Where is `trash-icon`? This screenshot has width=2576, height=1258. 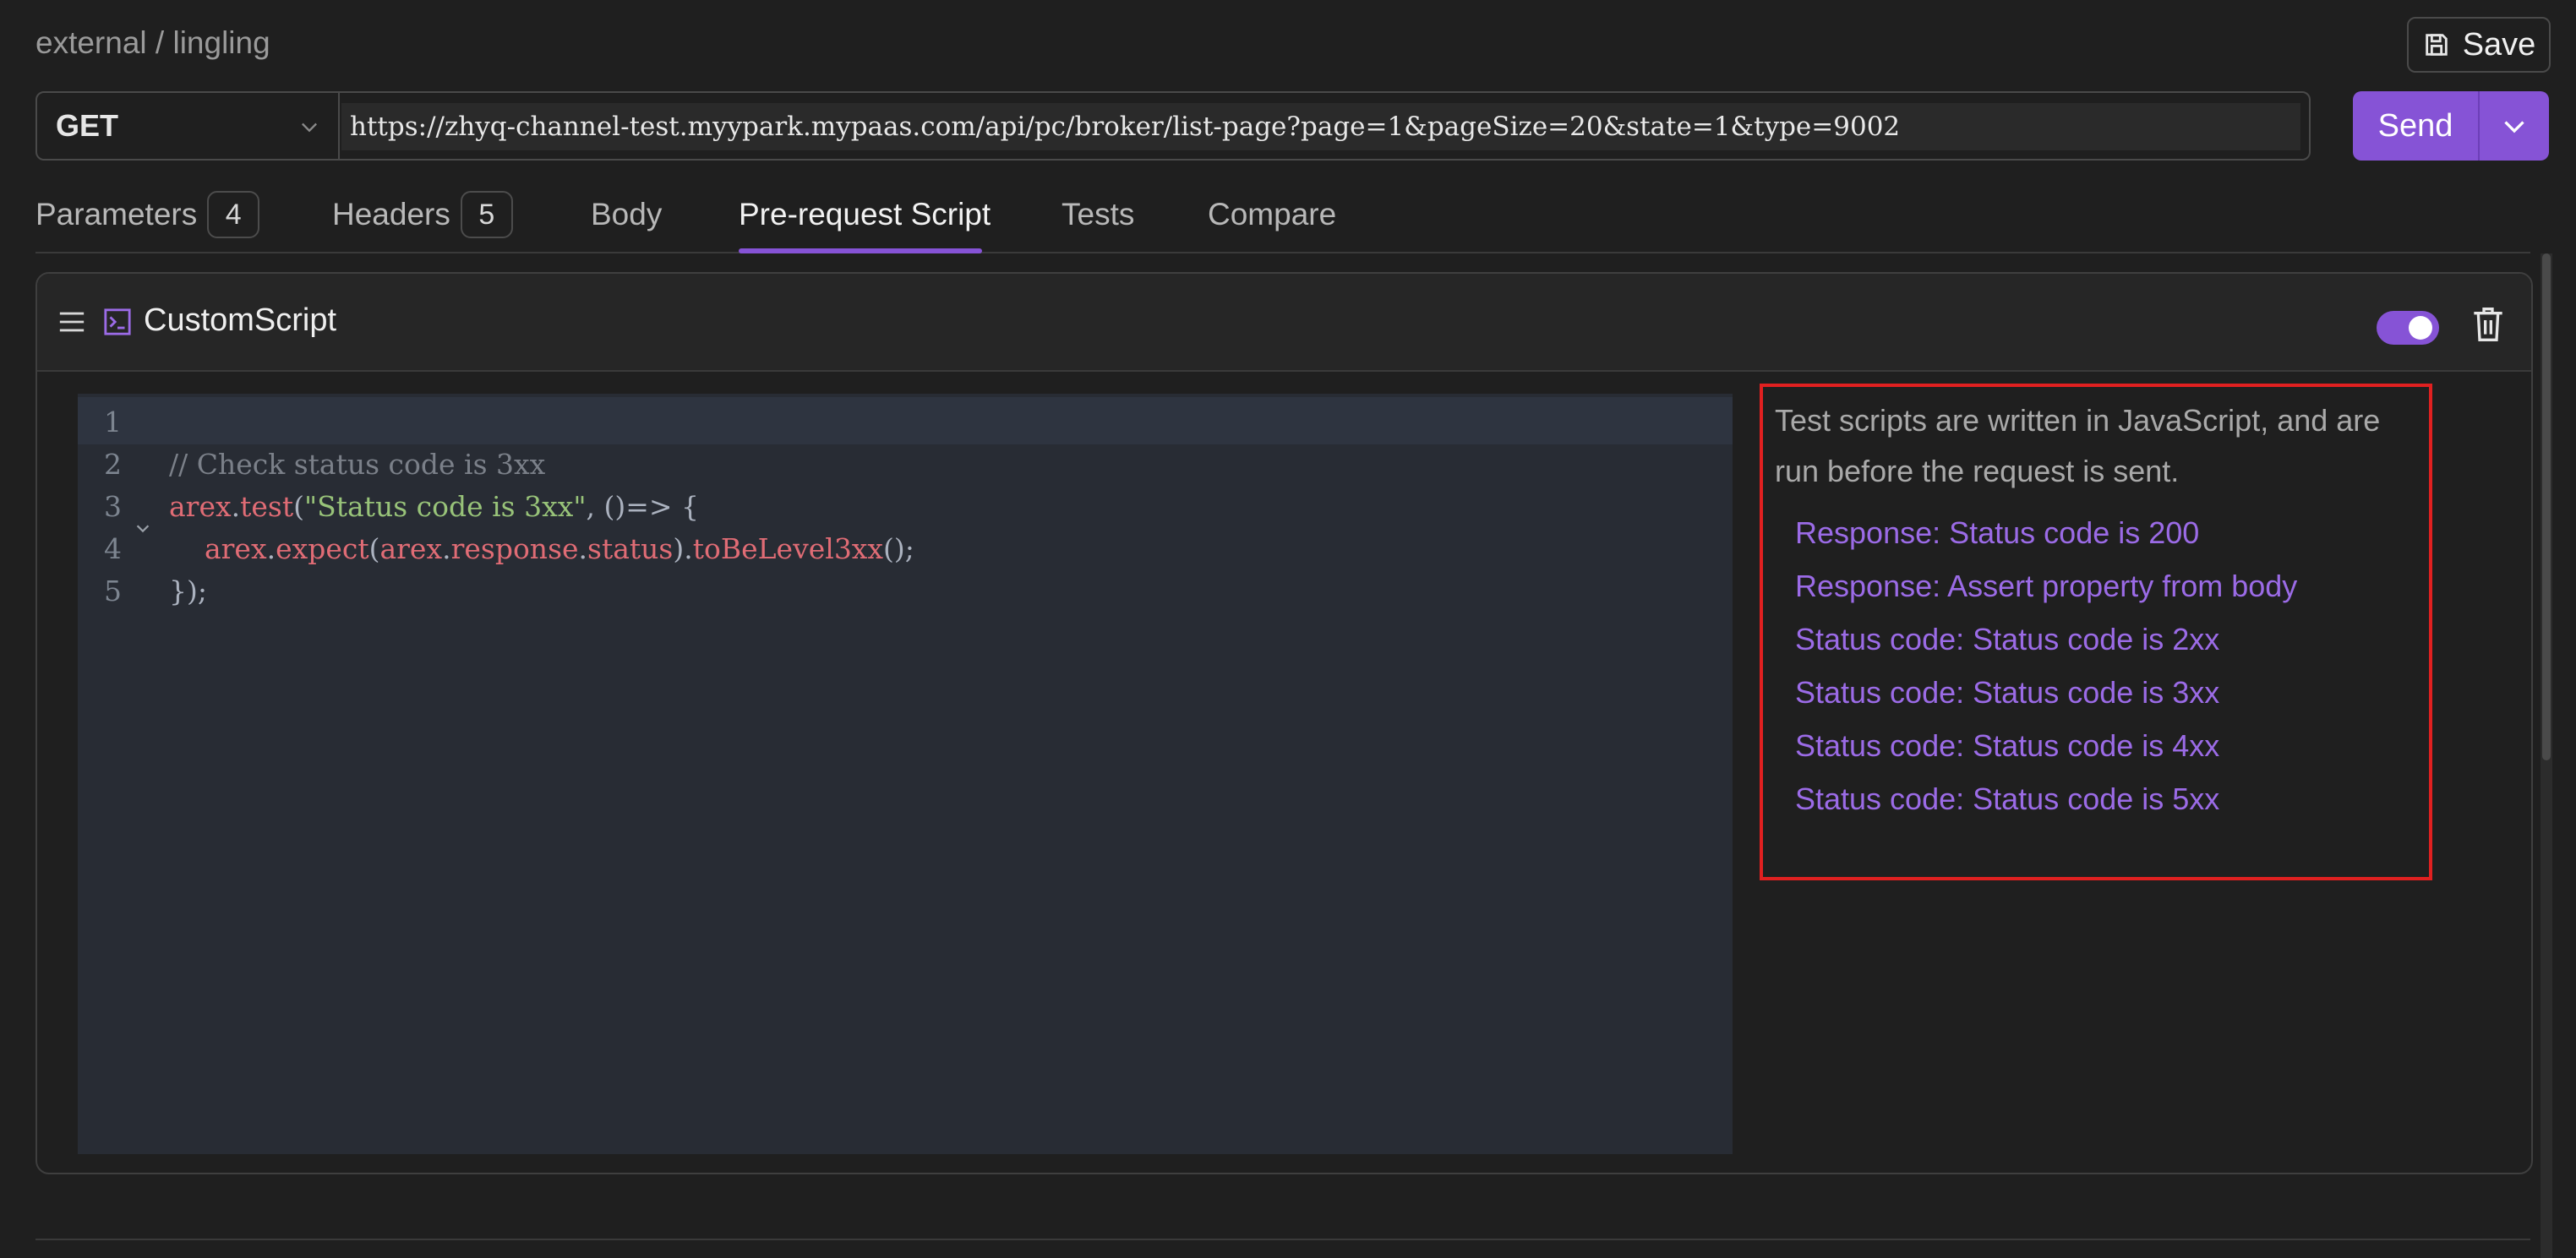
trash-icon is located at coordinates (2488, 324).